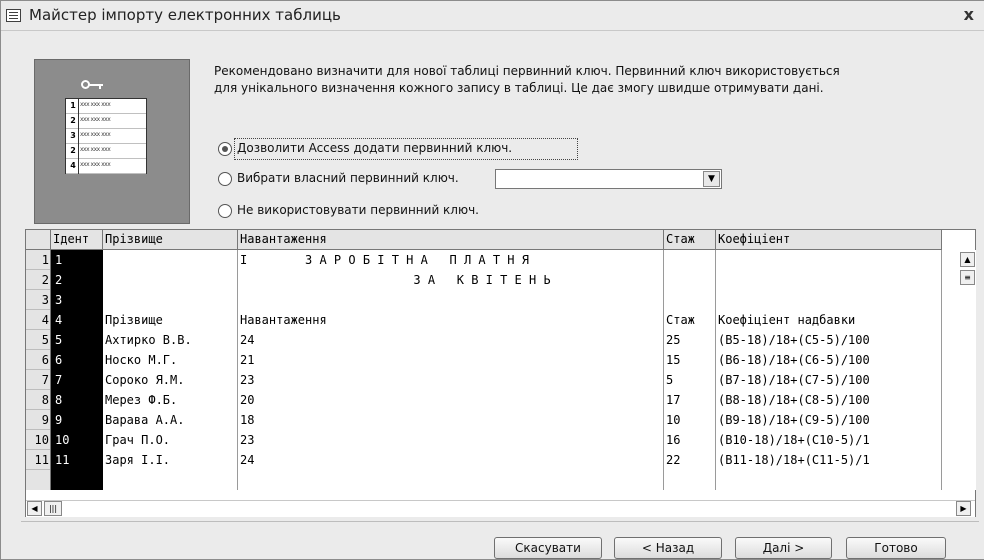  Describe the element at coordinates (673, 460) in the screenshot. I see `table-cell: 22` at that location.